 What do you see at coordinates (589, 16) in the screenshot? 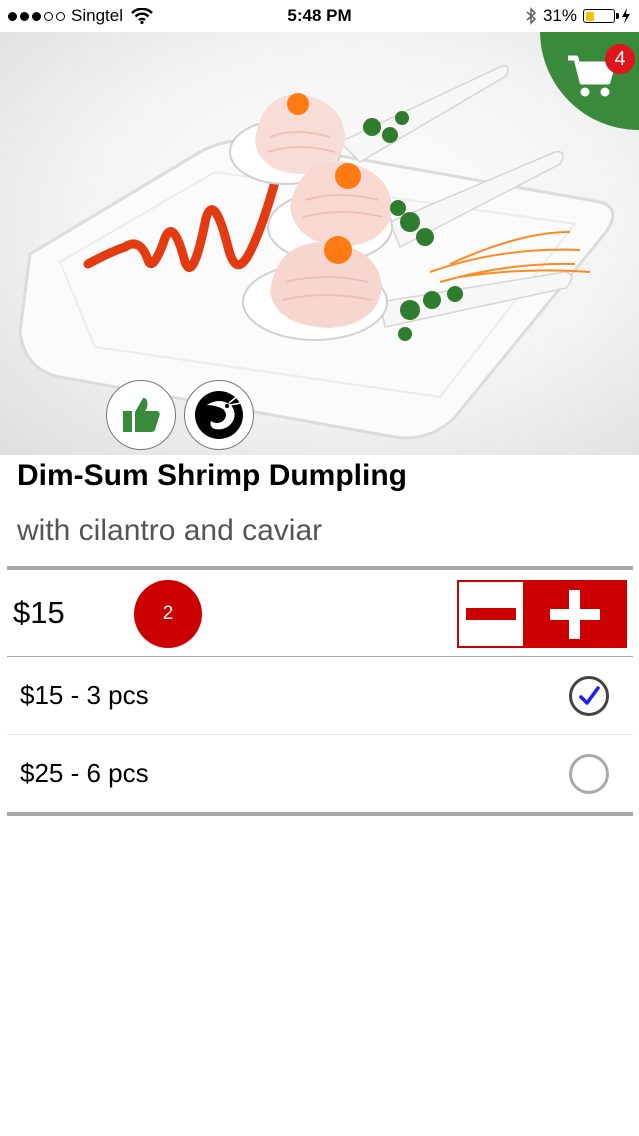
I see `battery-level-fill` at bounding box center [589, 16].